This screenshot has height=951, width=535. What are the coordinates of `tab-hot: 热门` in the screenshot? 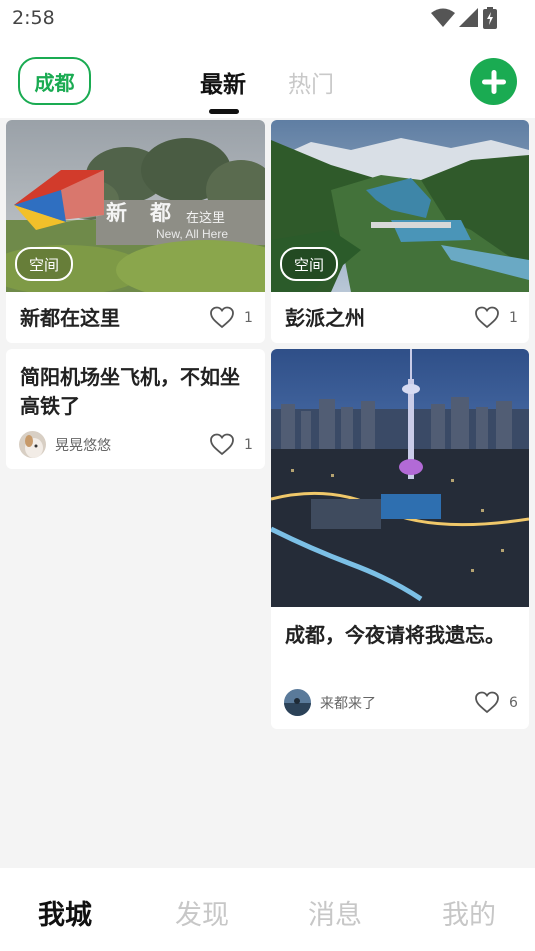 It's located at (311, 82).